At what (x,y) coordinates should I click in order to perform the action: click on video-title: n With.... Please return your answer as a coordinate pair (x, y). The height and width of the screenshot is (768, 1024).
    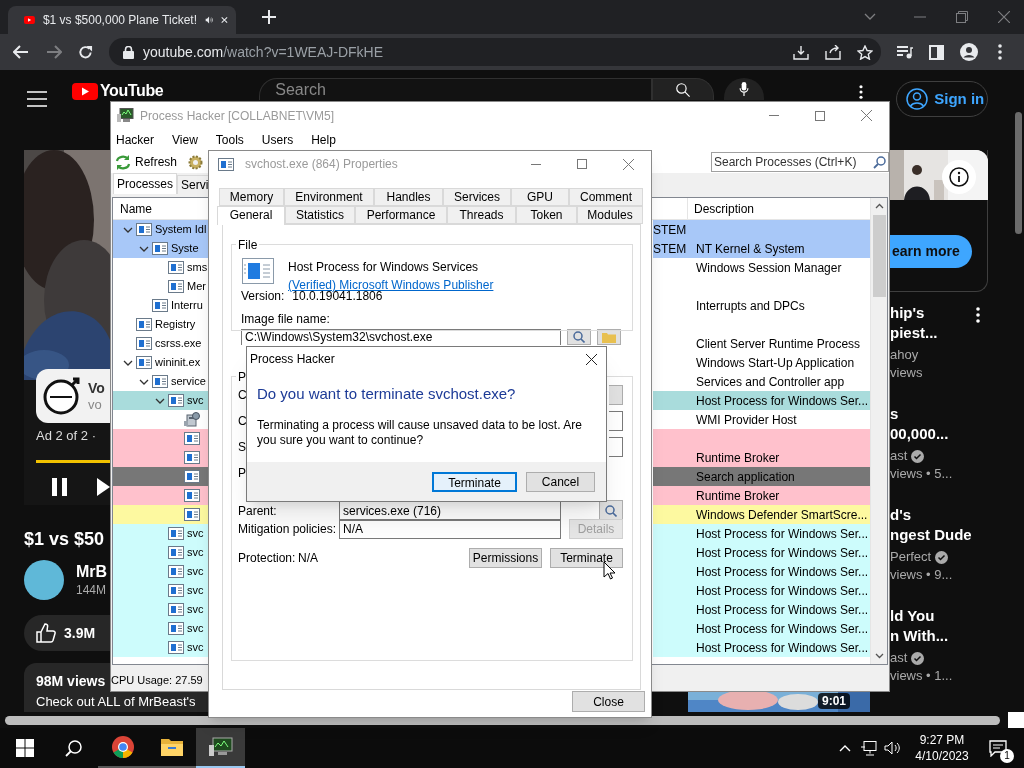
    Looking at the image, I should click on (933, 636).